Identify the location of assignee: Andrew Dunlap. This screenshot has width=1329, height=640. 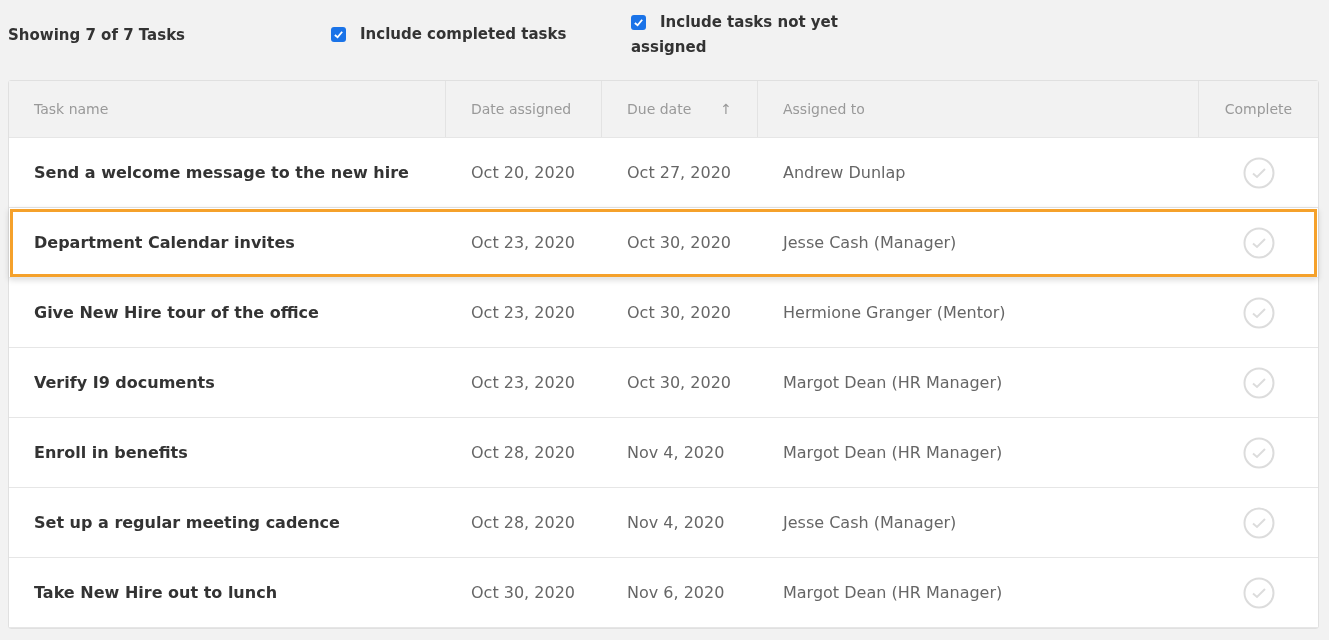
(844, 172).